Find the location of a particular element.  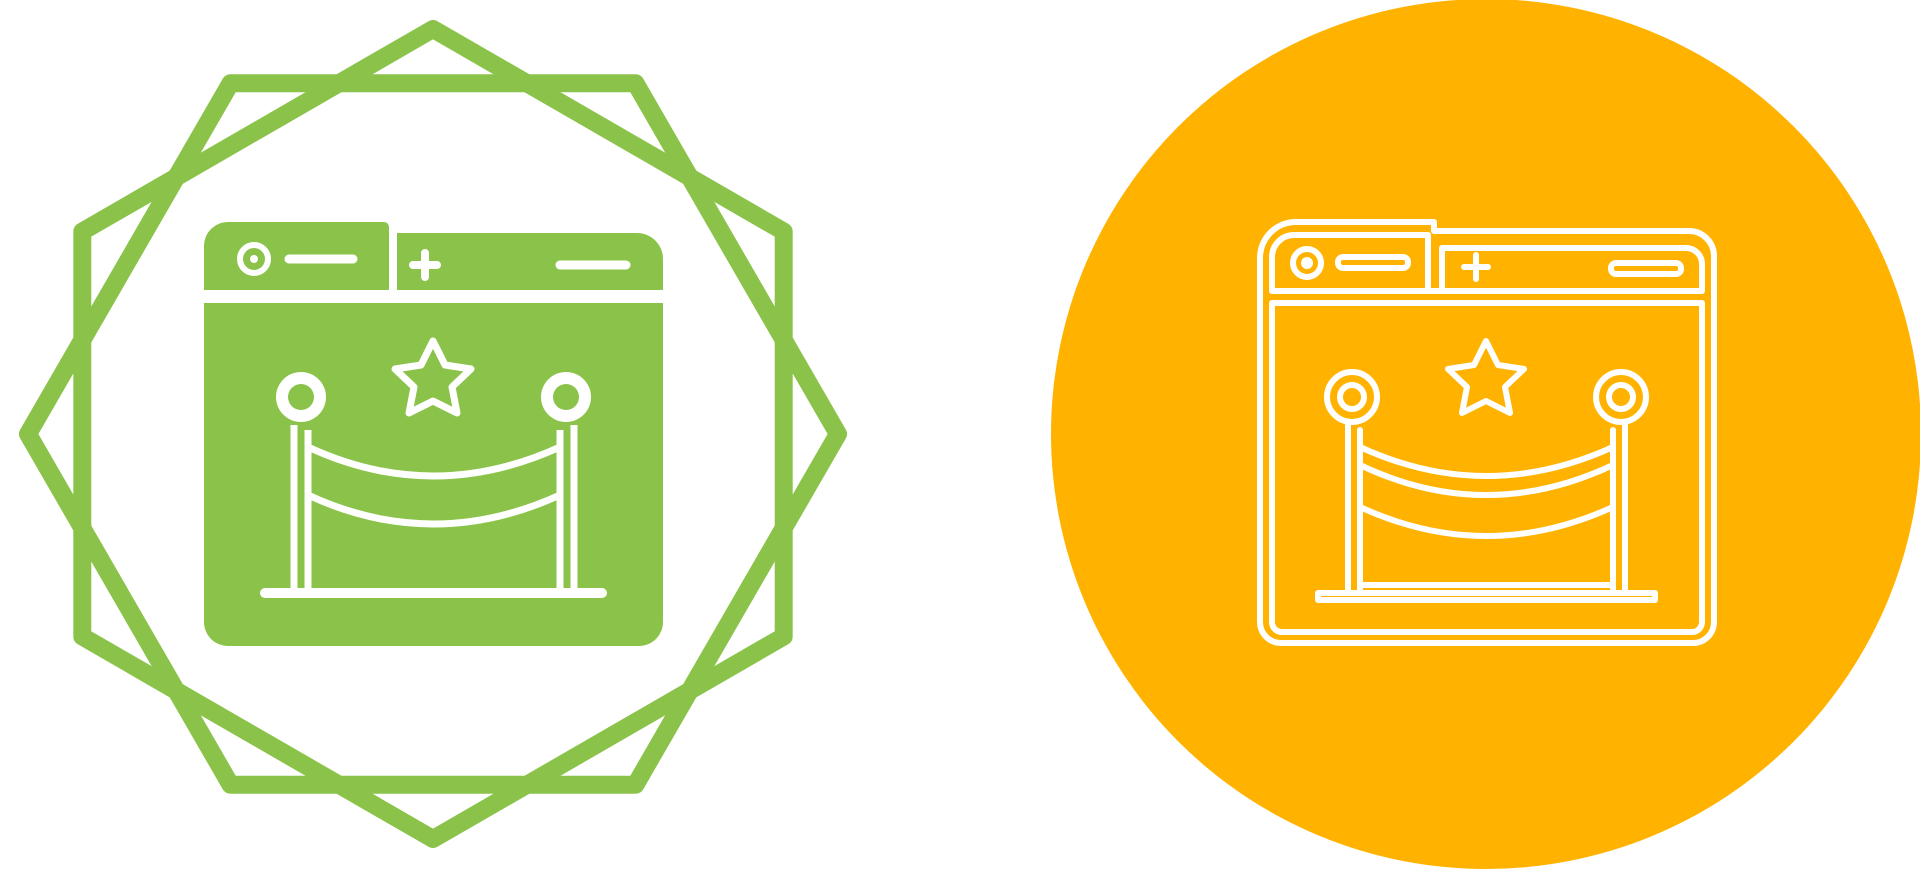

post-right-knob-inner is located at coordinates (566, 397).